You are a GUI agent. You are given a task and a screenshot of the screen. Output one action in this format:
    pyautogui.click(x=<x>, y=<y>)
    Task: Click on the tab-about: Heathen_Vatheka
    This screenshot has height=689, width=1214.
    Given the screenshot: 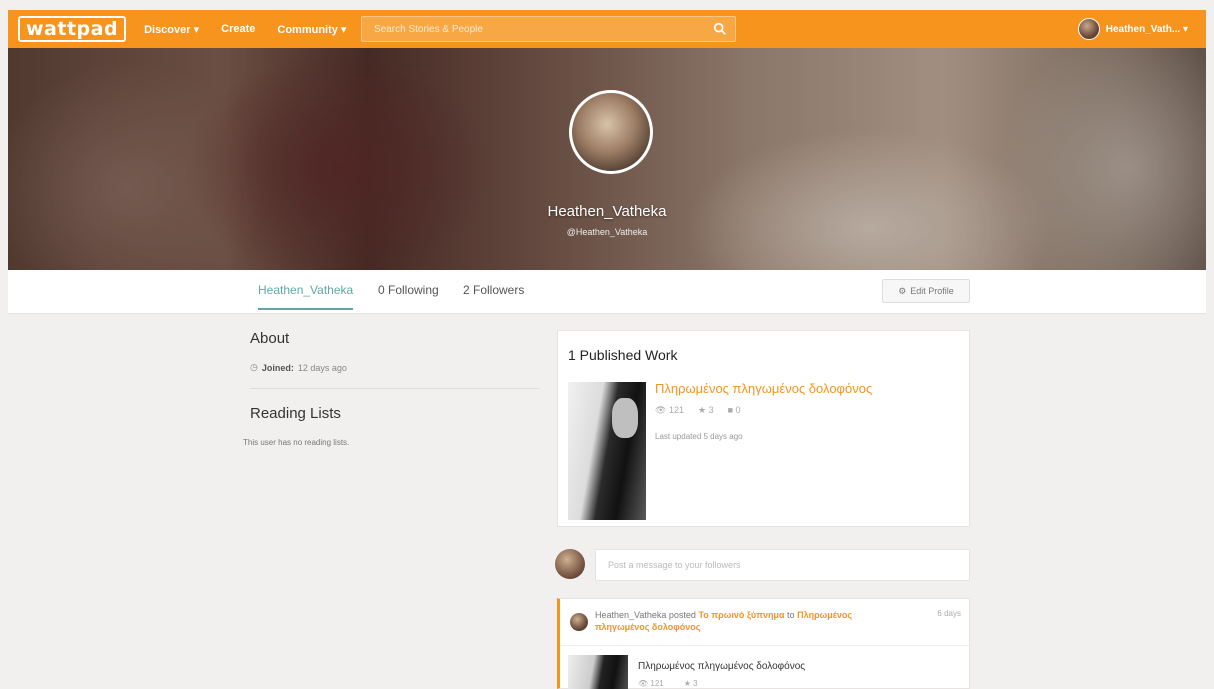 What is the action you would take?
    pyautogui.click(x=306, y=296)
    